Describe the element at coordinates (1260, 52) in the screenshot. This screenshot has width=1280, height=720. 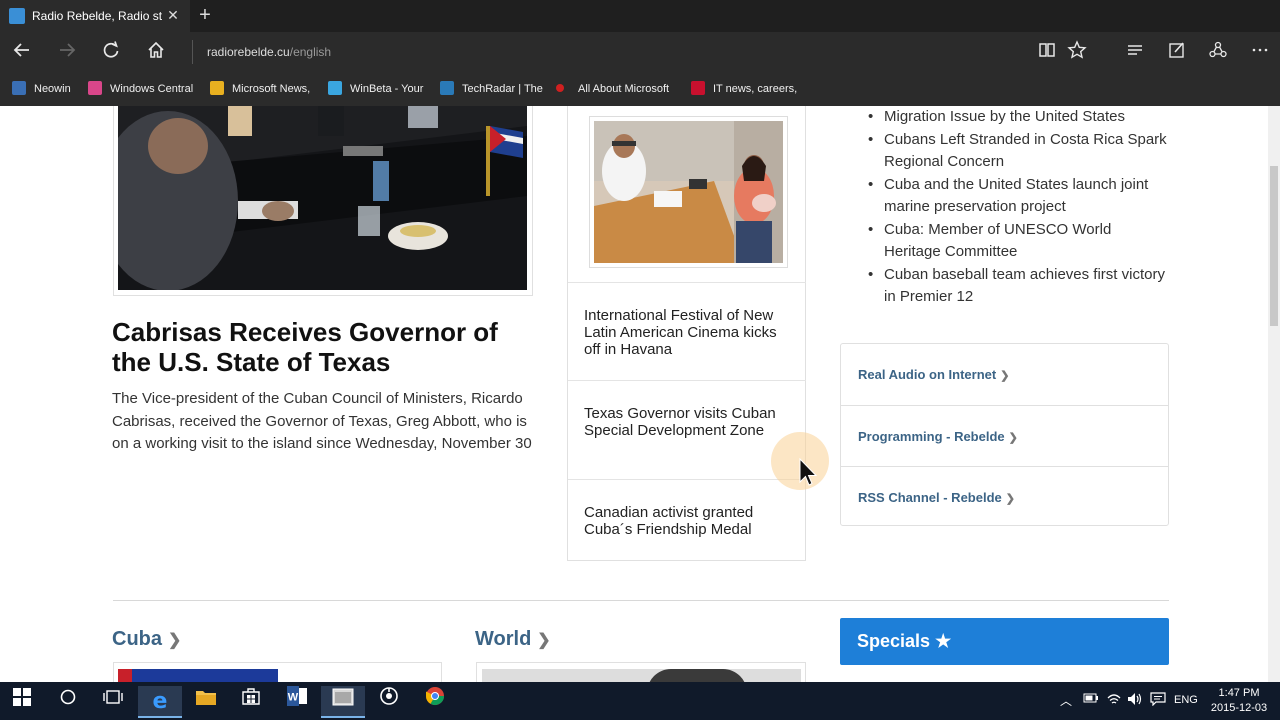
I see `more-options-icon` at that location.